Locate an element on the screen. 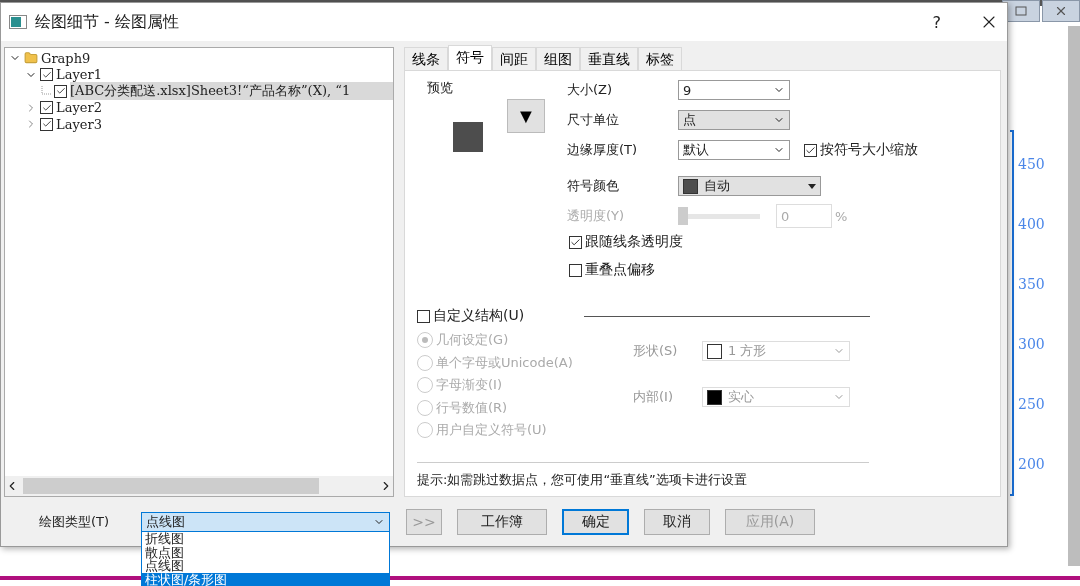 The image size is (1080, 586). tab: 垂直线 is located at coordinates (609, 58).